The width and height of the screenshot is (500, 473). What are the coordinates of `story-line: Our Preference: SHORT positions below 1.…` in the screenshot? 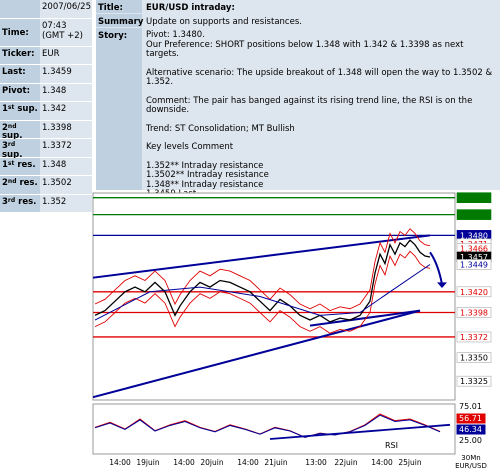 It's located at (305, 49).